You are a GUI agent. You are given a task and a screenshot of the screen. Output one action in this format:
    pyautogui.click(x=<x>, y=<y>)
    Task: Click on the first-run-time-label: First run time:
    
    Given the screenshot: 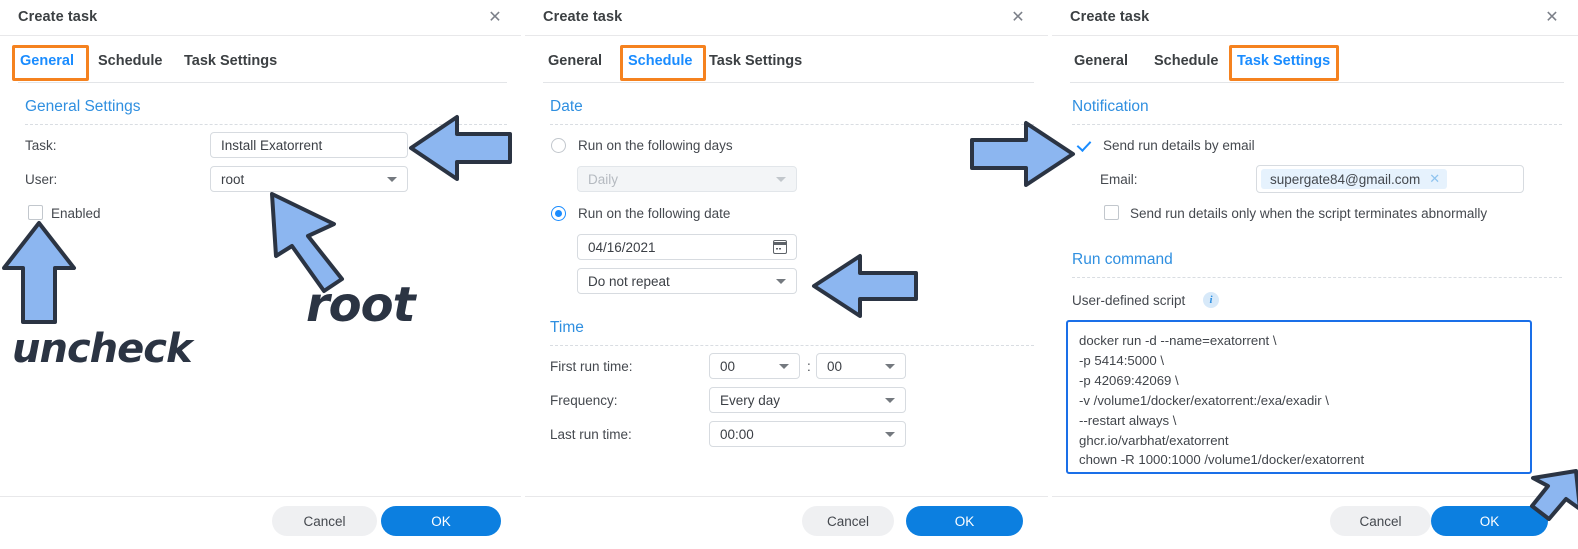 What is the action you would take?
    pyautogui.click(x=591, y=366)
    